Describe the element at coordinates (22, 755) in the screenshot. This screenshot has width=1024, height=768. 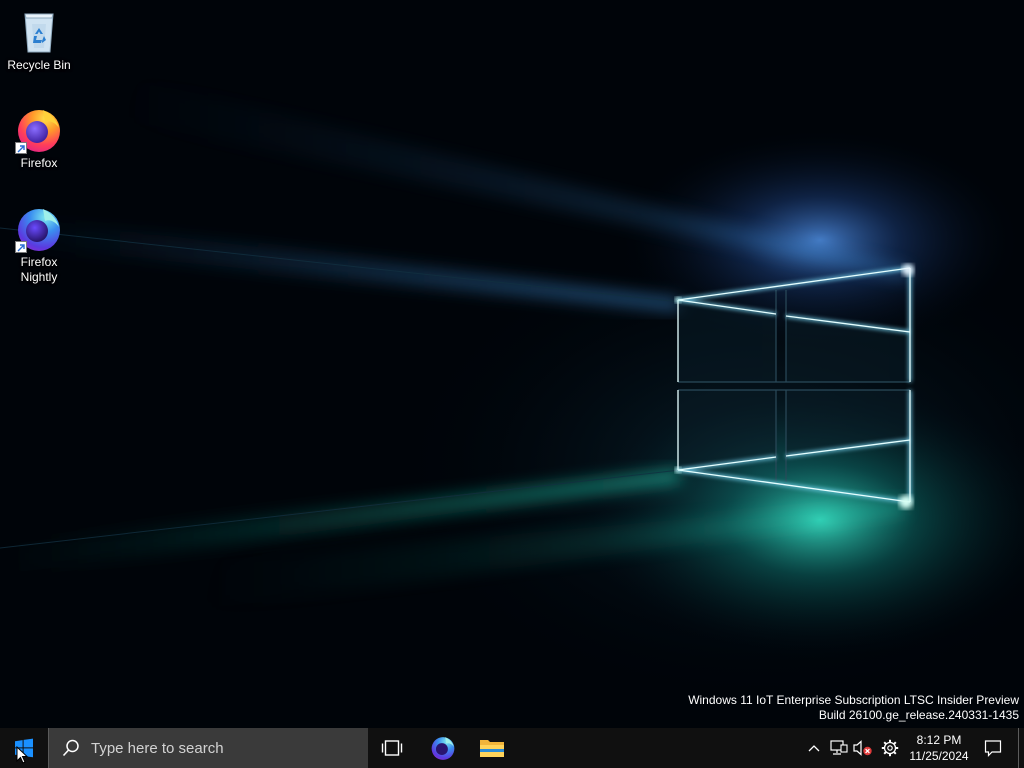
I see `mouse-cursor-icon` at that location.